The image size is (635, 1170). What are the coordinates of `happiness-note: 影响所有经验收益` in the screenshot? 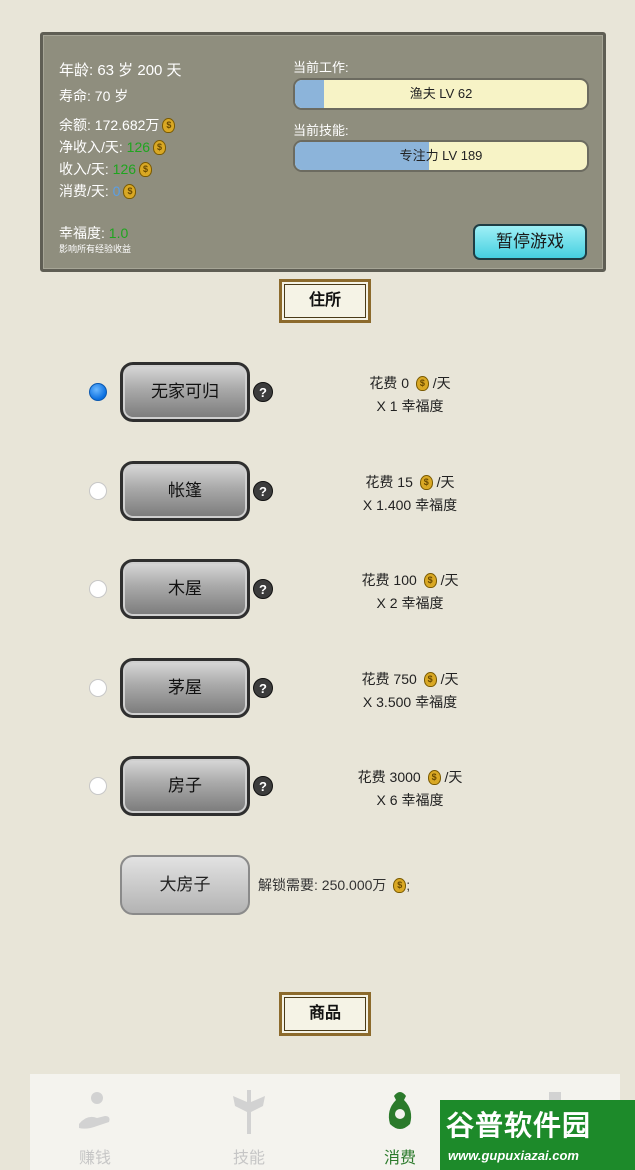 It's located at (95, 249).